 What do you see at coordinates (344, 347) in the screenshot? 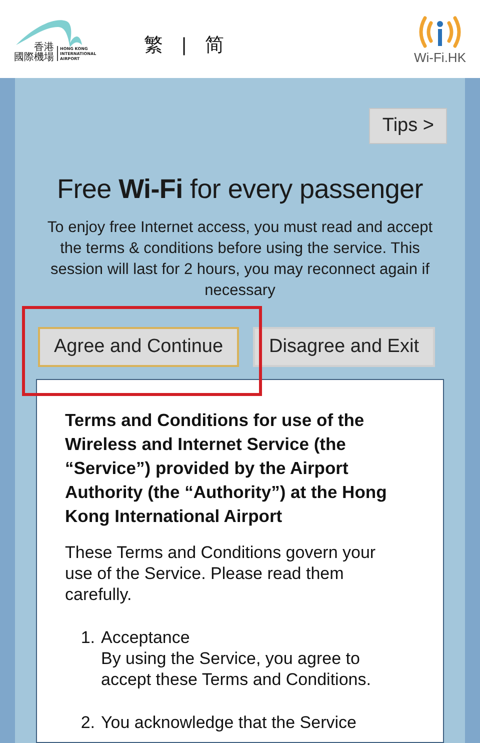
I see `disagree-button: Disagree and Exit` at bounding box center [344, 347].